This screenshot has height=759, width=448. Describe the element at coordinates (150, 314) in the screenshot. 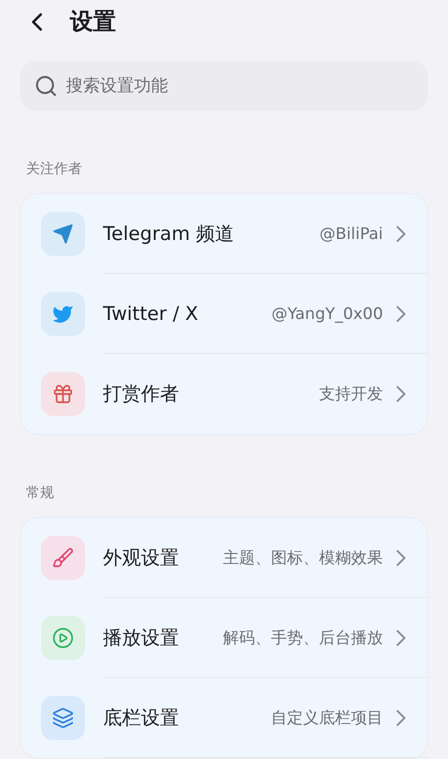

I see `item-title: Twitter / X` at that location.